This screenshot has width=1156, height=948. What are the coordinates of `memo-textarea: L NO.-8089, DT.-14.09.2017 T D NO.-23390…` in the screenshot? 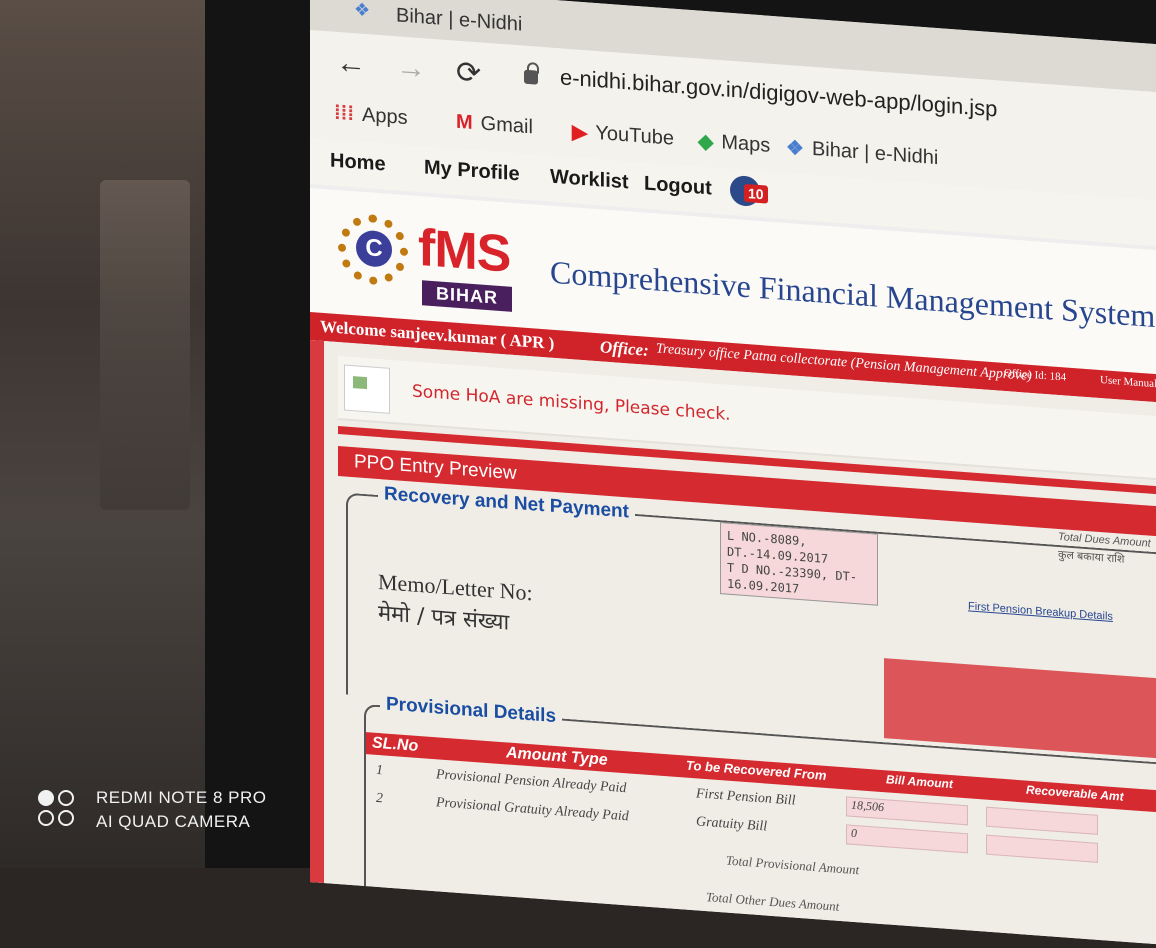 It's located at (799, 564).